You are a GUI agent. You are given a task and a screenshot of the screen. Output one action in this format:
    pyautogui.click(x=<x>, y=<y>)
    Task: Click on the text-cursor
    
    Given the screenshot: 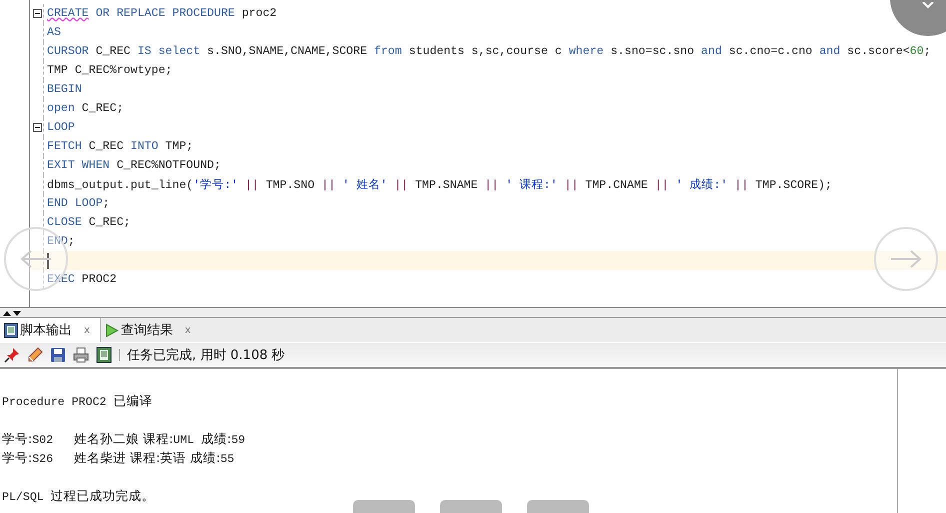 What is the action you would take?
    pyautogui.click(x=48, y=260)
    